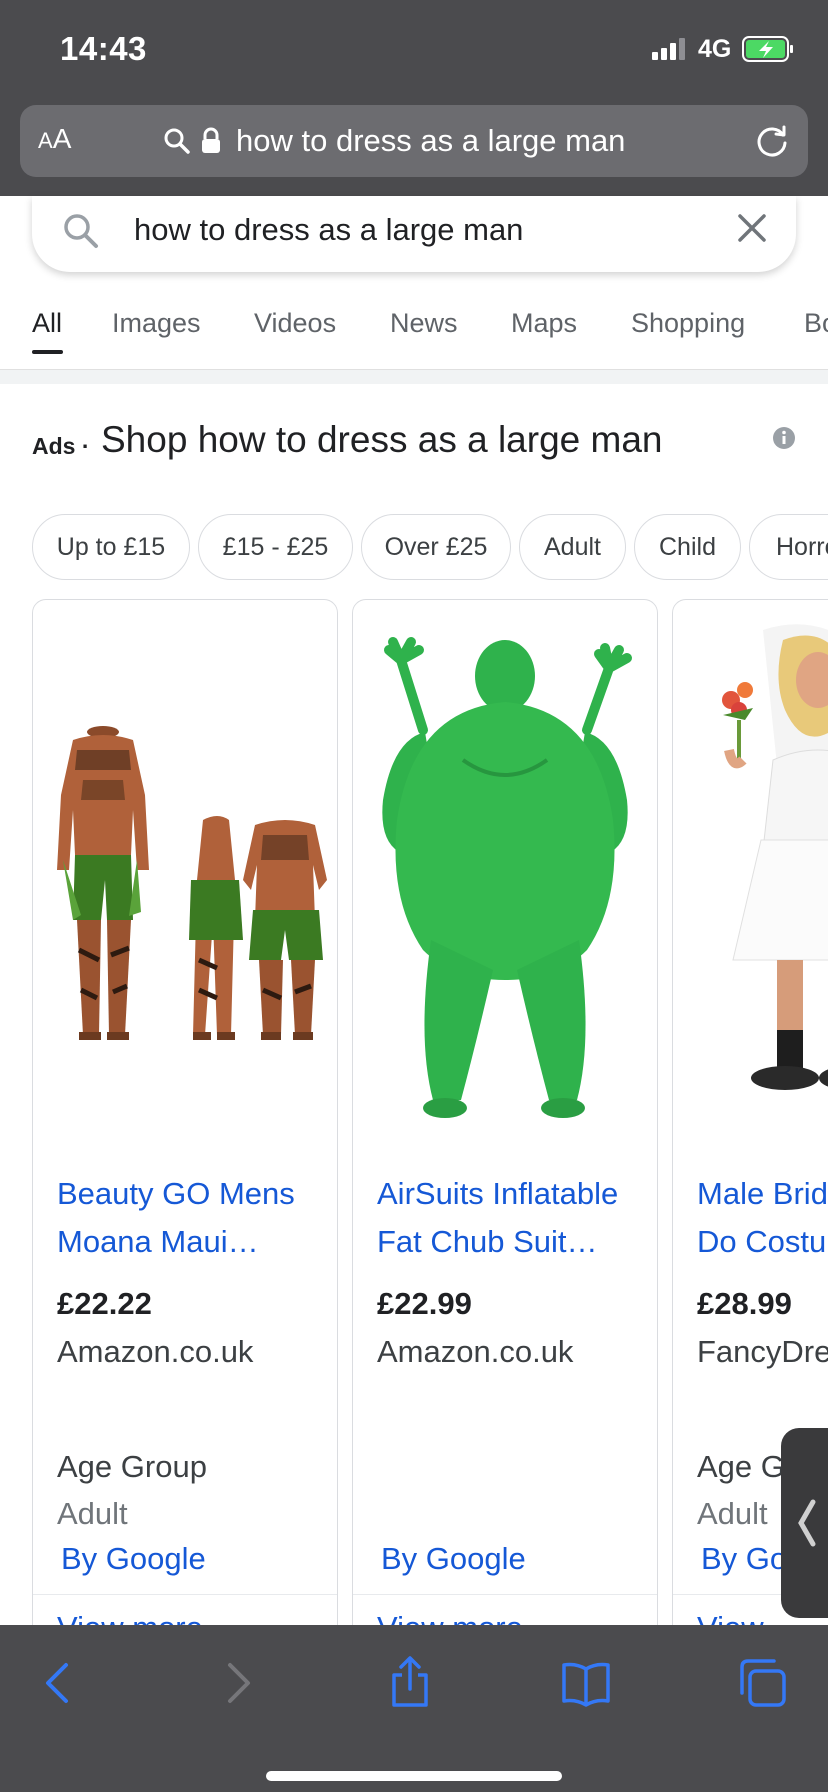  What do you see at coordinates (730, 1617) in the screenshot?
I see `view-more-link: View` at bounding box center [730, 1617].